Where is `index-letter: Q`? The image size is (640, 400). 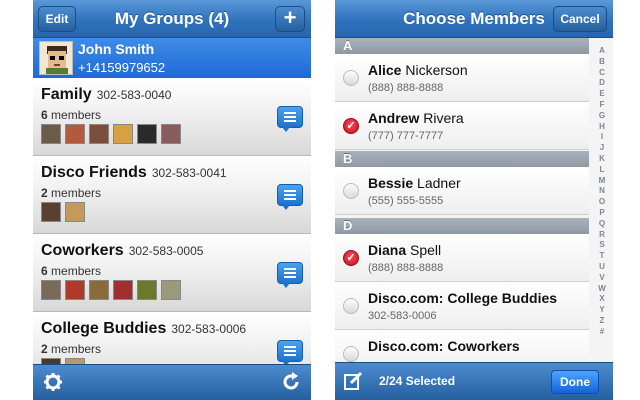 index-letter: Q is located at coordinates (602, 224).